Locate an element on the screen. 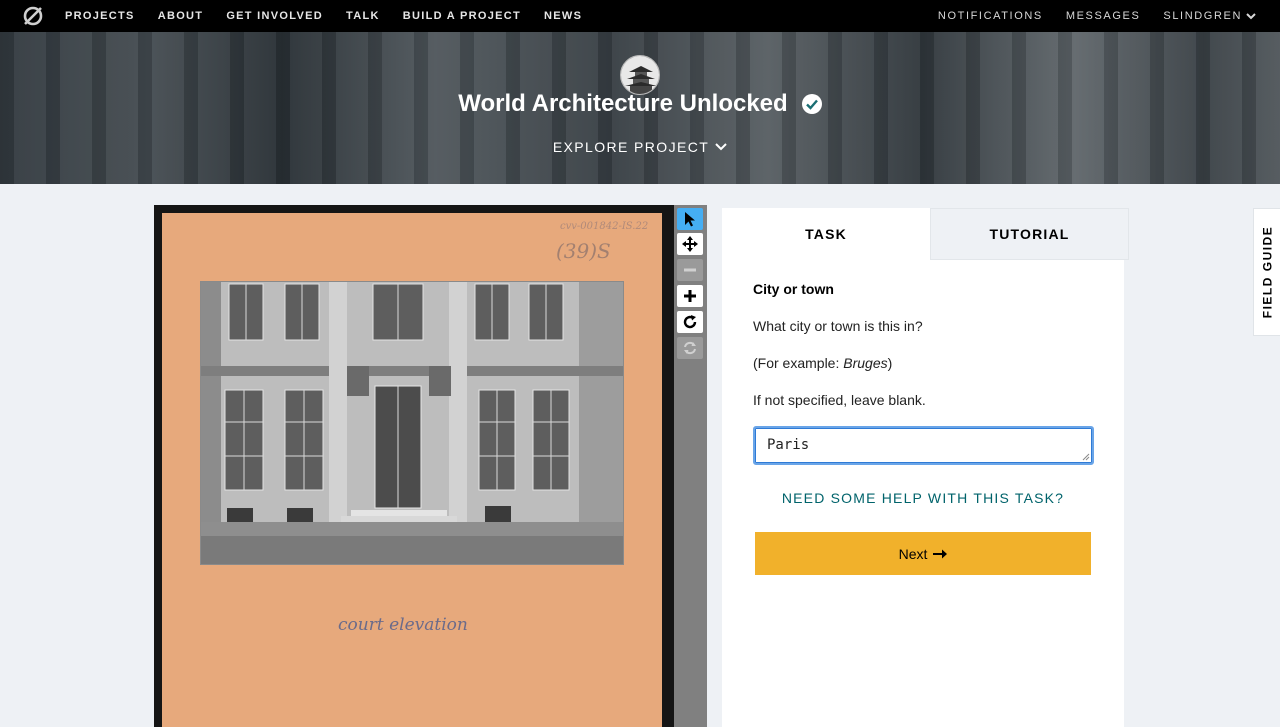  nav-about: ABOUT is located at coordinates (181, 16).